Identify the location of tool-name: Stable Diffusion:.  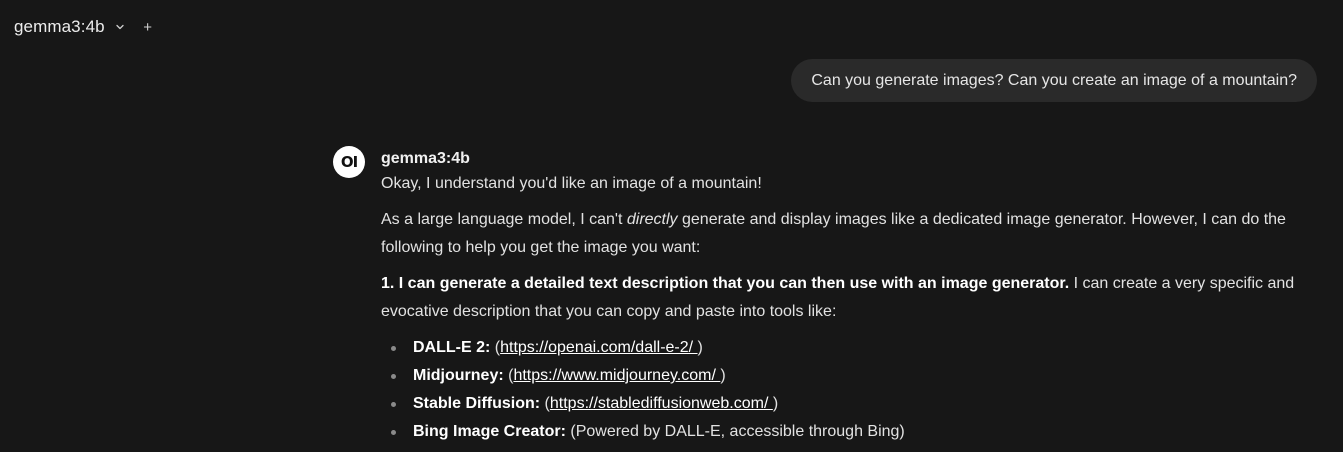
(477, 403).